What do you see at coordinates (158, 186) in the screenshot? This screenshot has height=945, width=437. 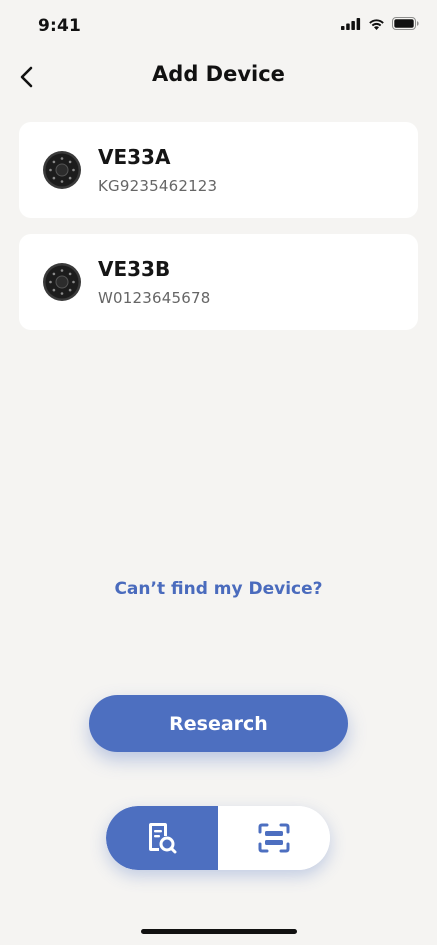 I see `device-serial: KG9235462123` at bounding box center [158, 186].